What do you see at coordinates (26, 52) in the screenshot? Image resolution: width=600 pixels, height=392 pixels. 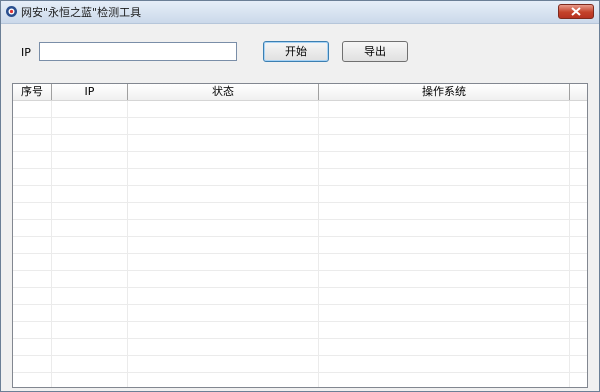 I see `ip-label: IP` at bounding box center [26, 52].